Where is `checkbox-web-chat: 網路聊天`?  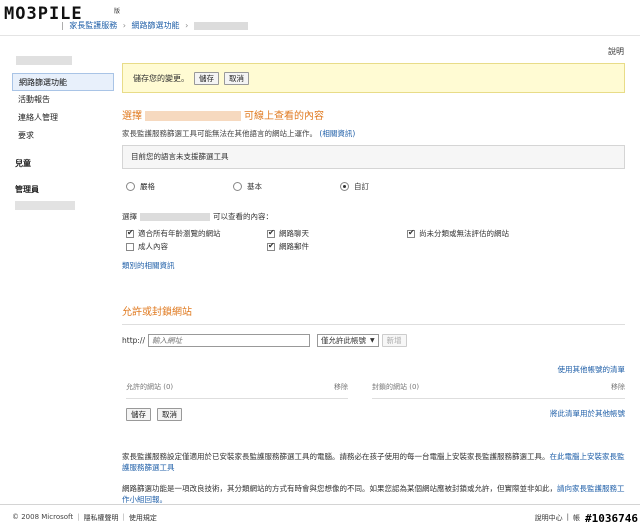
checkbox-web-chat: 網路聊天 is located at coordinates (288, 233).